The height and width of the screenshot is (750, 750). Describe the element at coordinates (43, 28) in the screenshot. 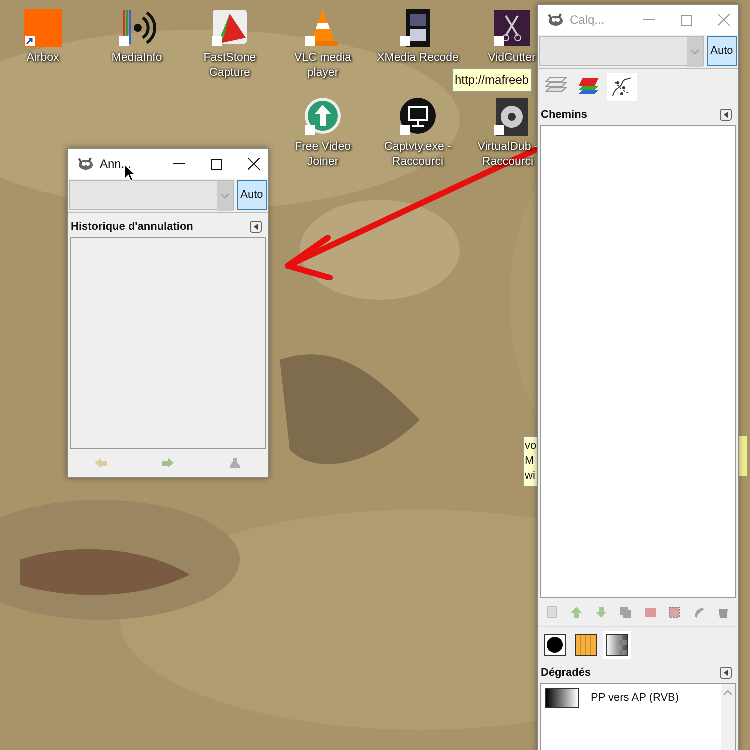

I see `square-logo-icon` at that location.